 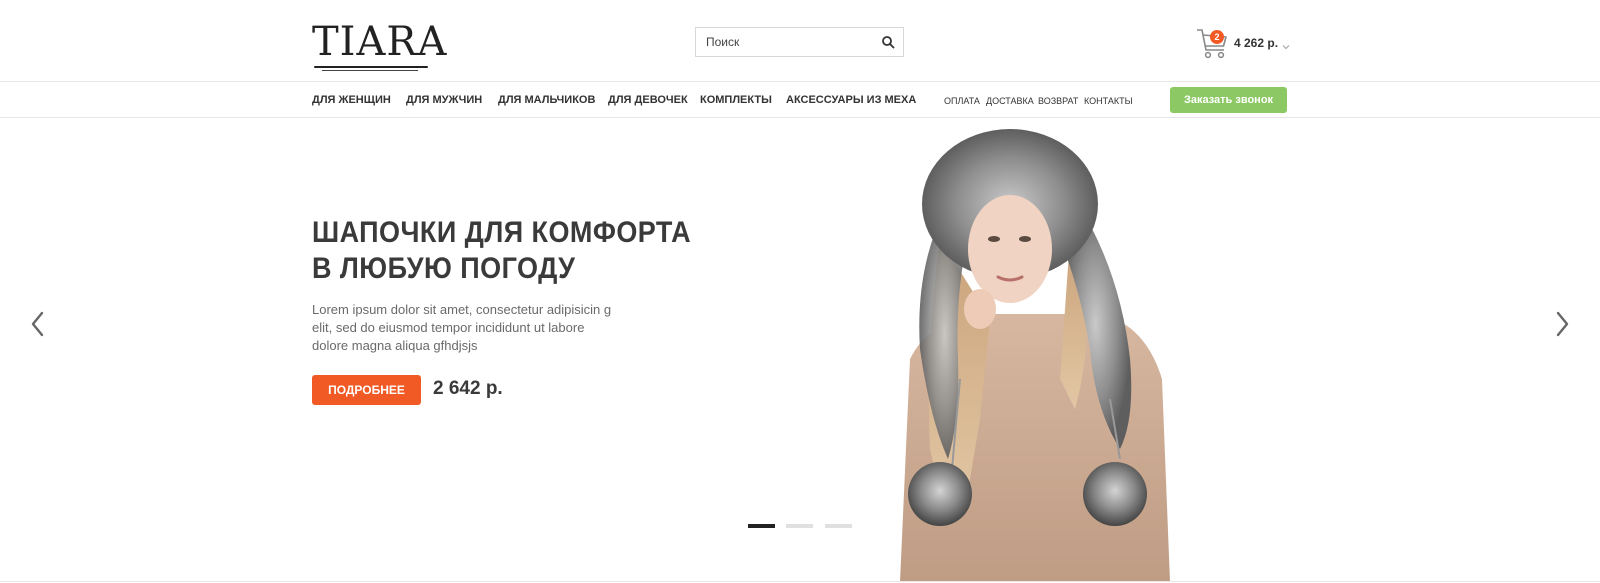 I want to click on search-box, so click(x=799, y=42).